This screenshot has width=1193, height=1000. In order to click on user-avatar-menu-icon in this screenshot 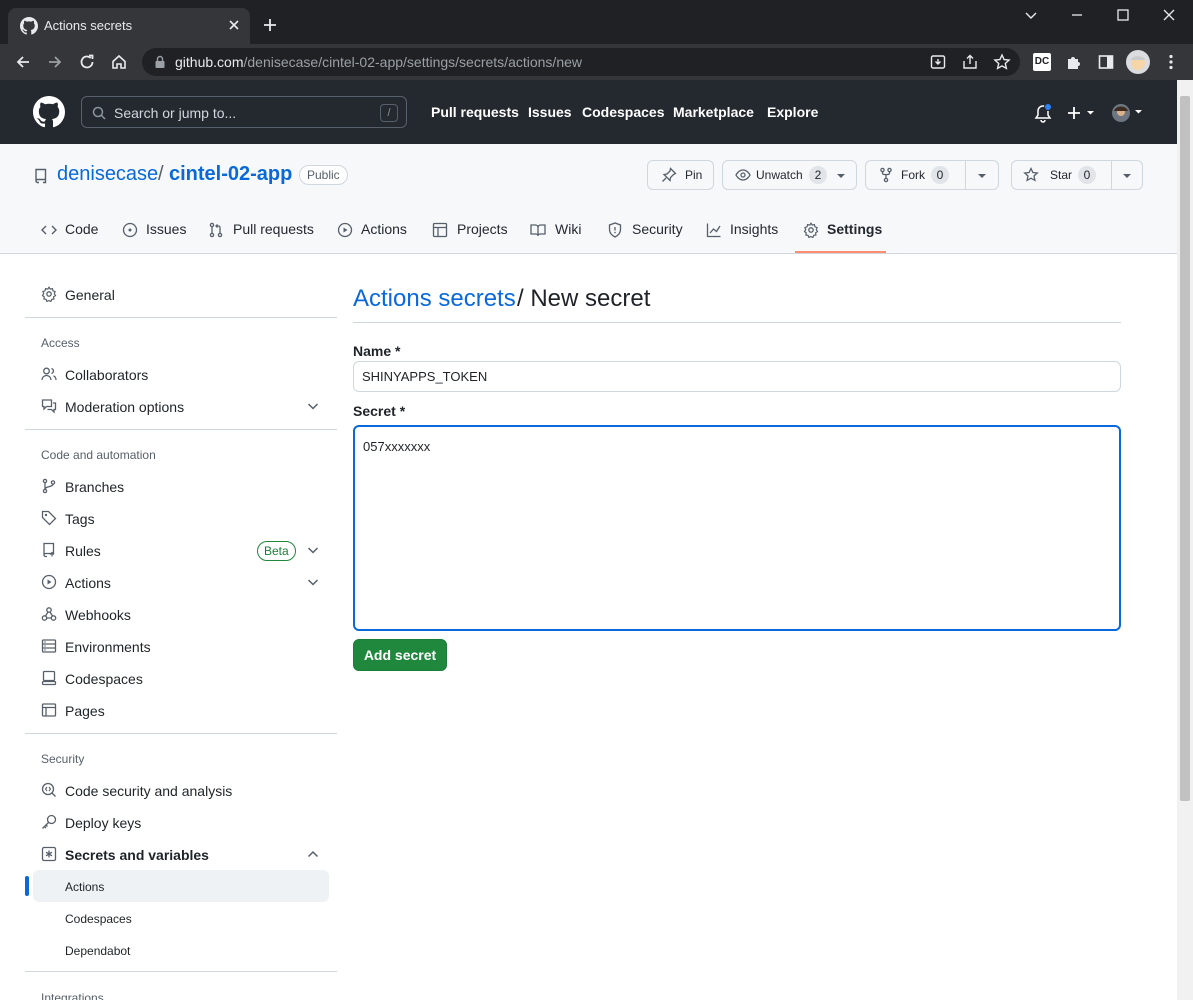, I will do `click(1128, 113)`.